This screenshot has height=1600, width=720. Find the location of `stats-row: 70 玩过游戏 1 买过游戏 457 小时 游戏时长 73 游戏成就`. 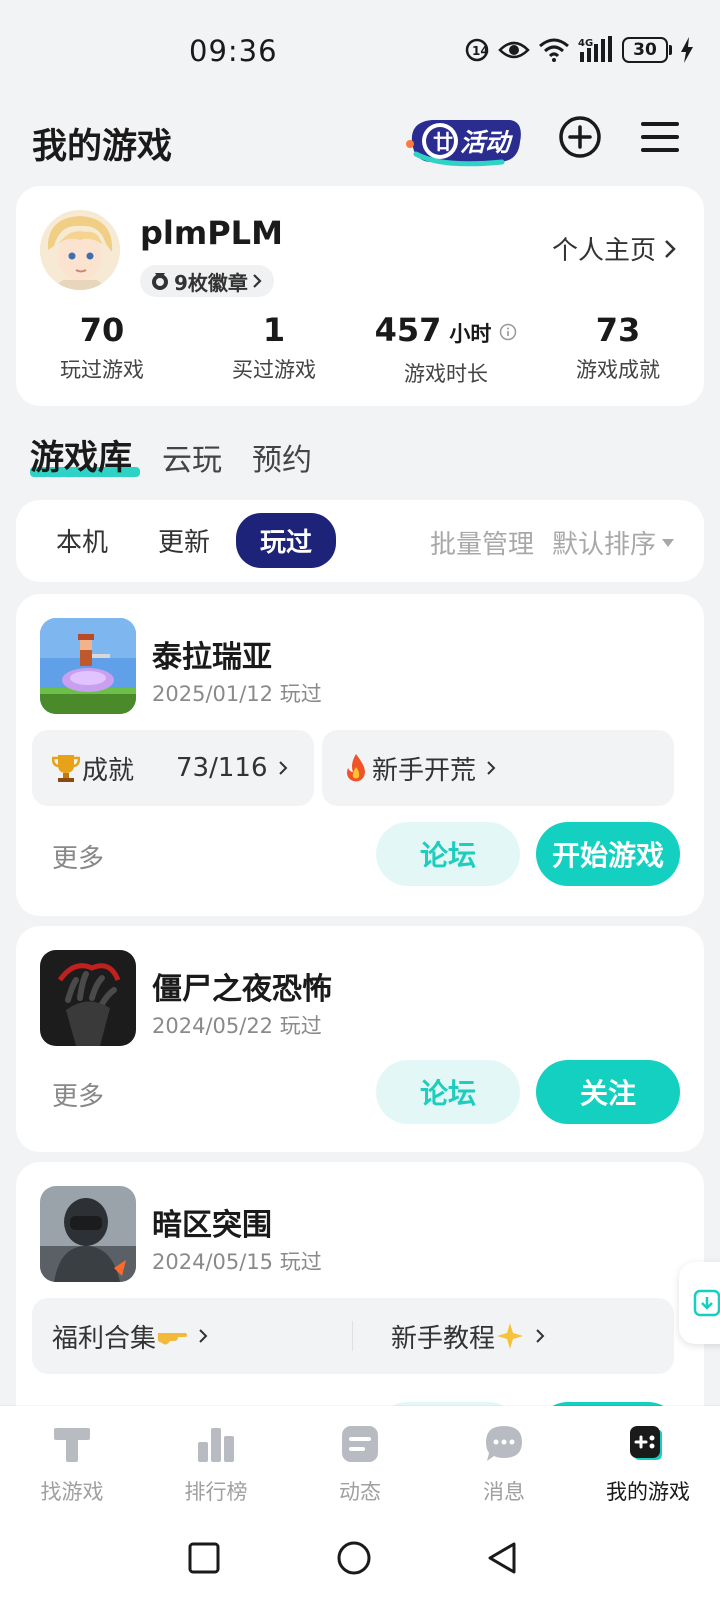

stats-row: 70 玩过游戏 1 买过游戏 457 小时 游戏时长 73 游戏成就 is located at coordinates (360, 348).